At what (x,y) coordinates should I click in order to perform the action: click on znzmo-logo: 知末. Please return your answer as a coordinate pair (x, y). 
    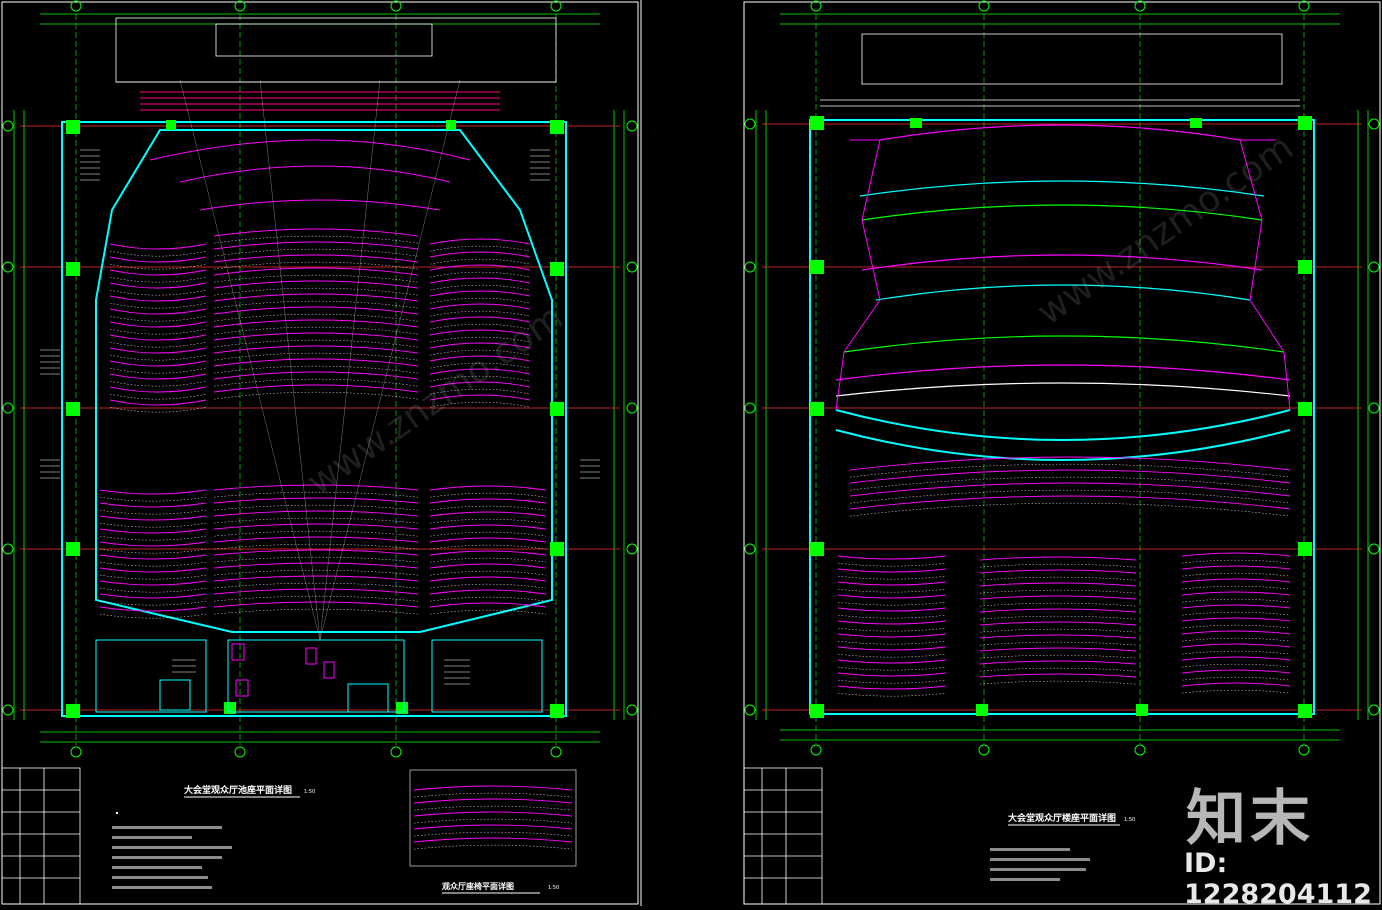
    Looking at the image, I should click on (1250, 819).